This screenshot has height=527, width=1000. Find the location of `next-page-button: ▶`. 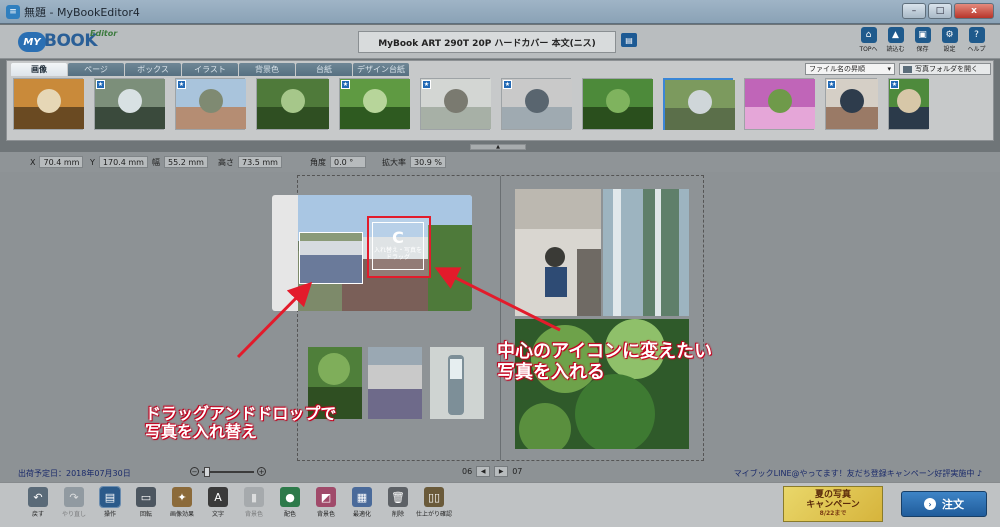

next-page-button: ▶ is located at coordinates (501, 471).